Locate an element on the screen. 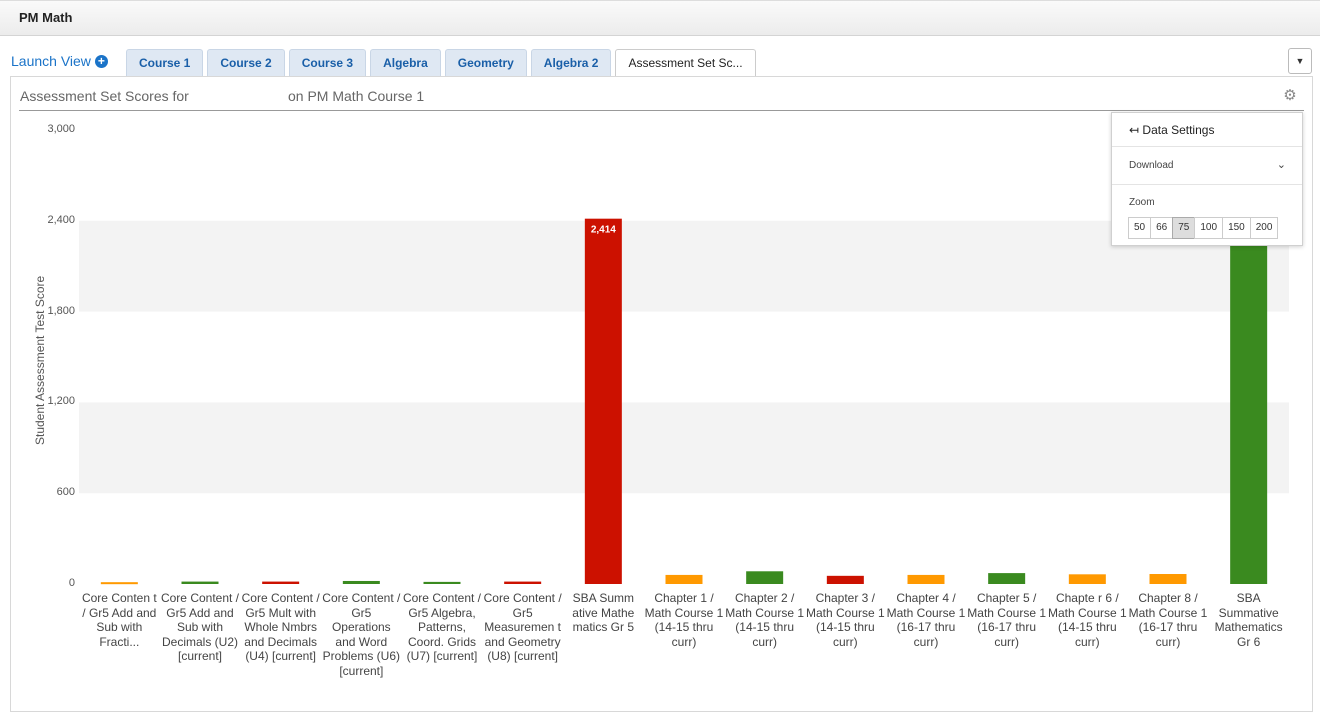  zoom-option-75: 75 is located at coordinates (1184, 228).